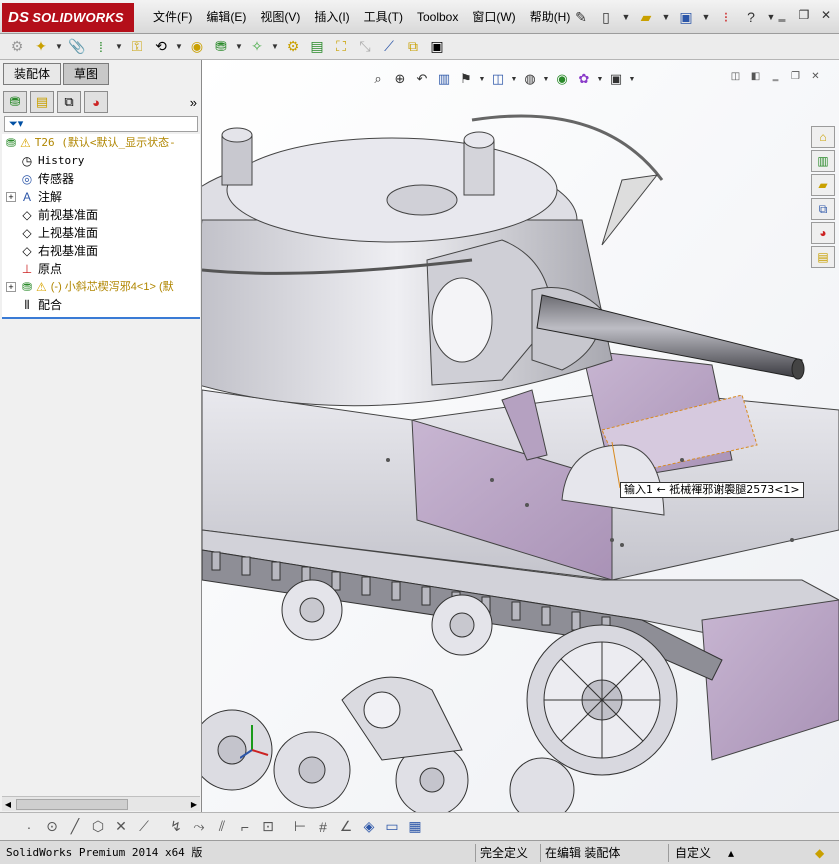  I want to click on filter-icon: ⏷▾, so click(16, 124).